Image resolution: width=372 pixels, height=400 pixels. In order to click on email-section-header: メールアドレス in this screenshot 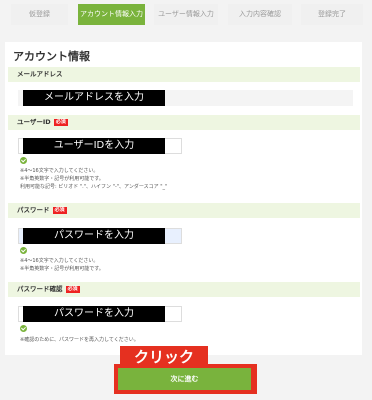, I will do `click(184, 74)`.